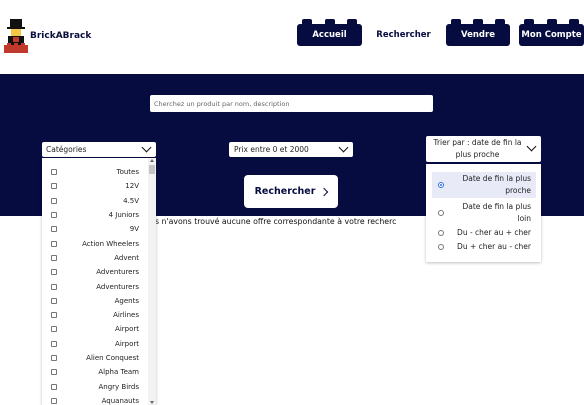 Image resolution: width=584 pixels, height=405 pixels. Describe the element at coordinates (132, 186) in the screenshot. I see `category-label: 12V` at that location.